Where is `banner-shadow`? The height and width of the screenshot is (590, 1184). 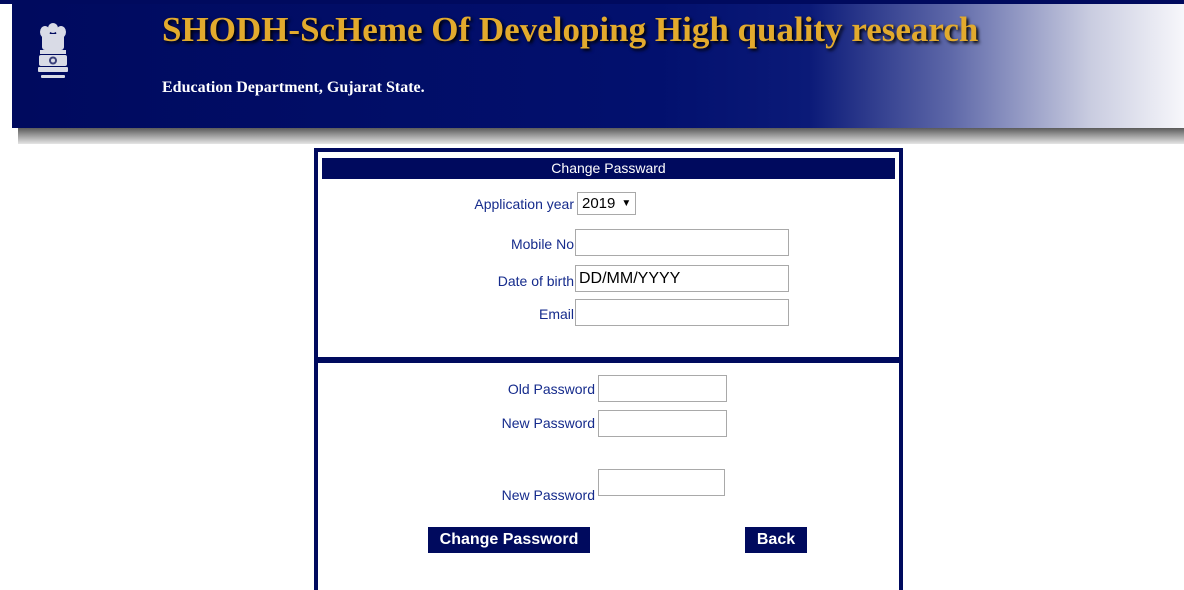
banner-shadow is located at coordinates (601, 136).